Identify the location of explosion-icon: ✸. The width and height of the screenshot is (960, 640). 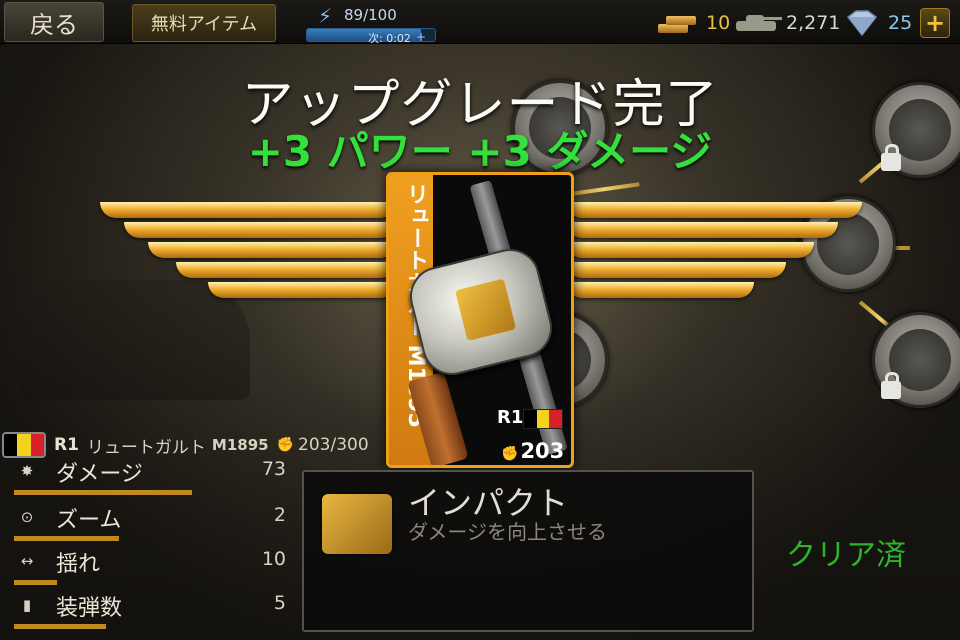
(27, 471).